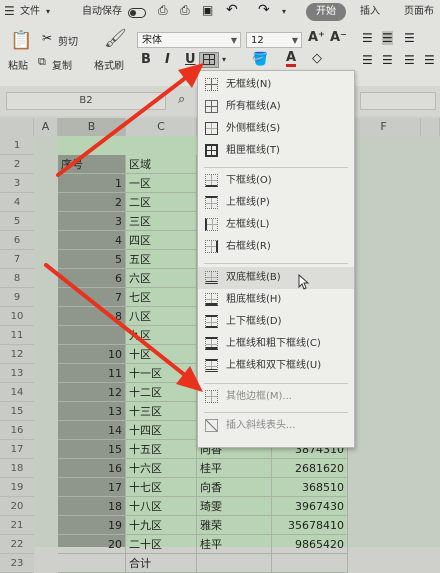 This screenshot has width=440, height=573. What do you see at coordinates (234, 563) in the screenshot?
I see `name-cell` at bounding box center [234, 563].